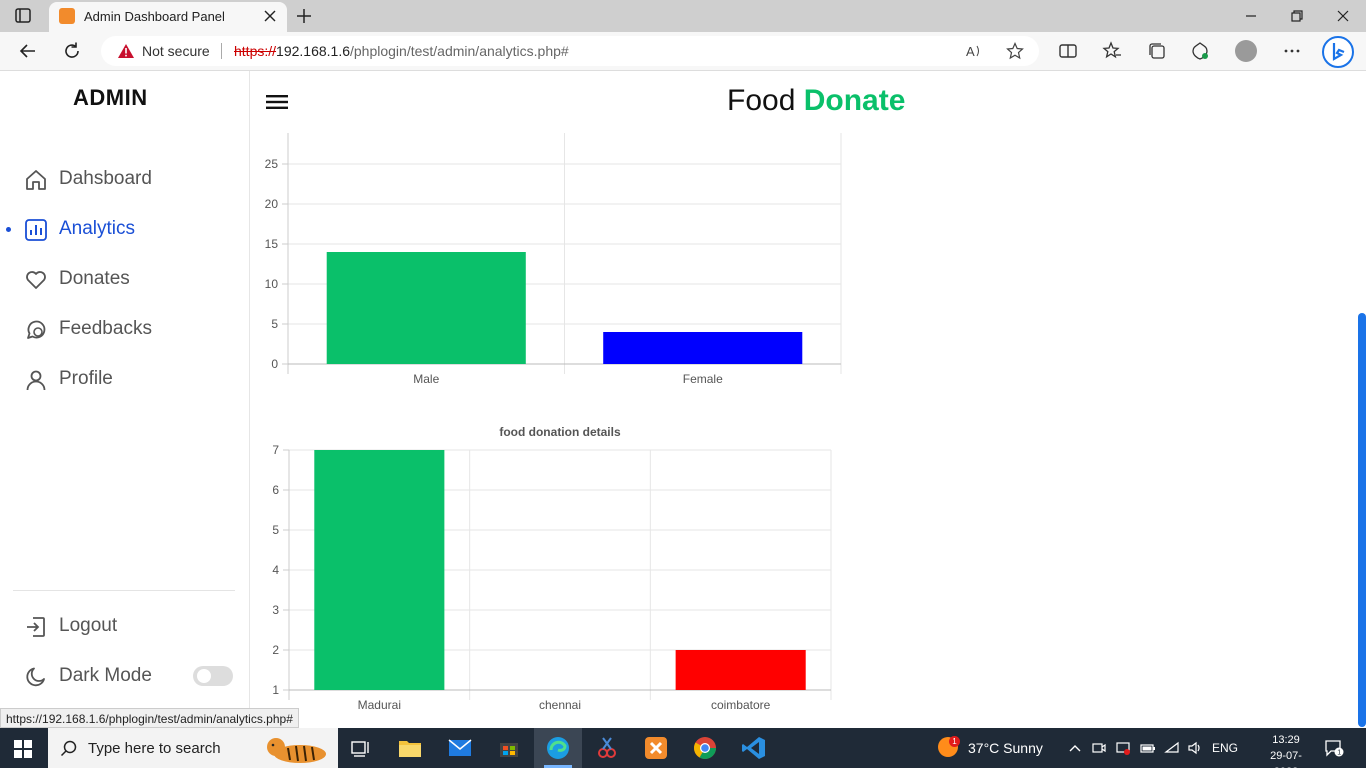 The image size is (1366, 768). What do you see at coordinates (275, 650) in the screenshot?
I see `y-tick-label: 2` at bounding box center [275, 650].